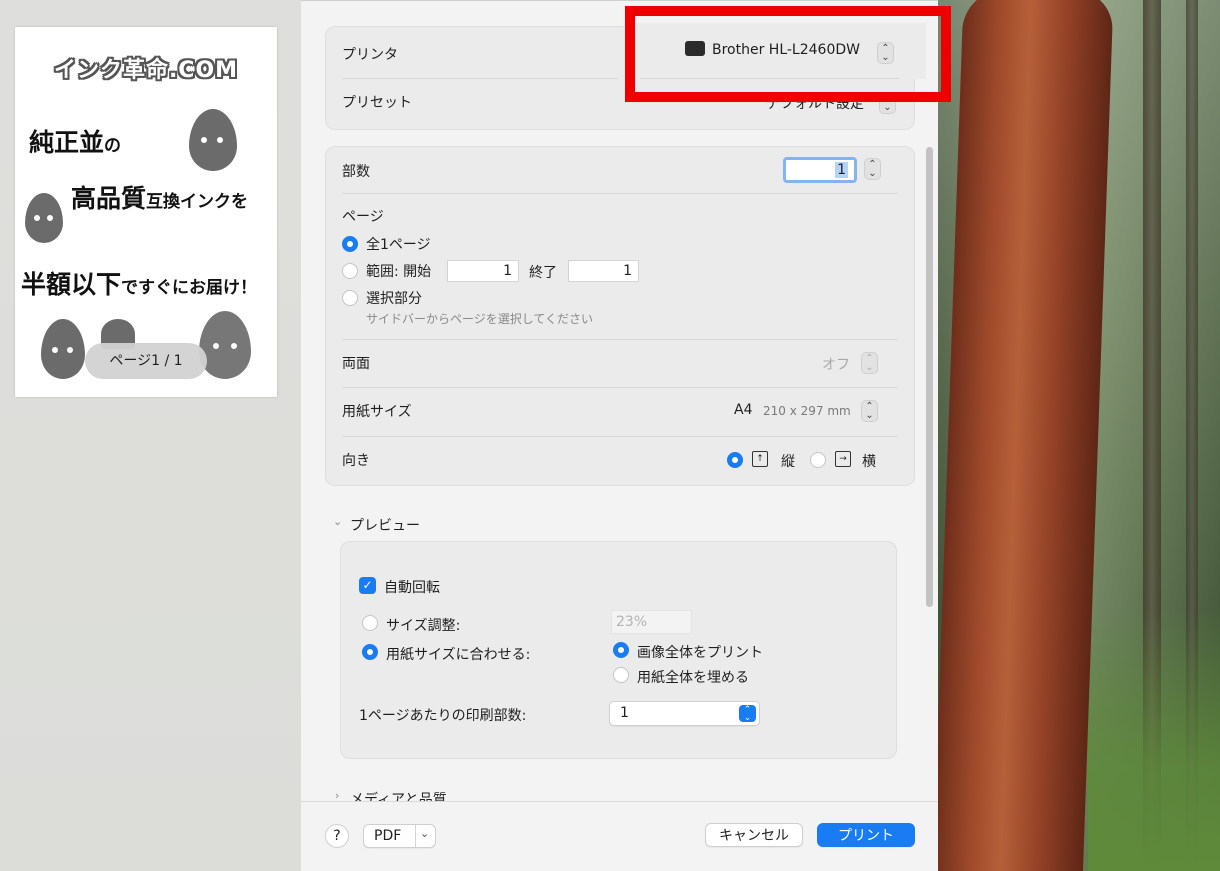 The width and height of the screenshot is (1220, 871). I want to click on ad-line-3-small: ですぐにお届け！, so click(189, 288).